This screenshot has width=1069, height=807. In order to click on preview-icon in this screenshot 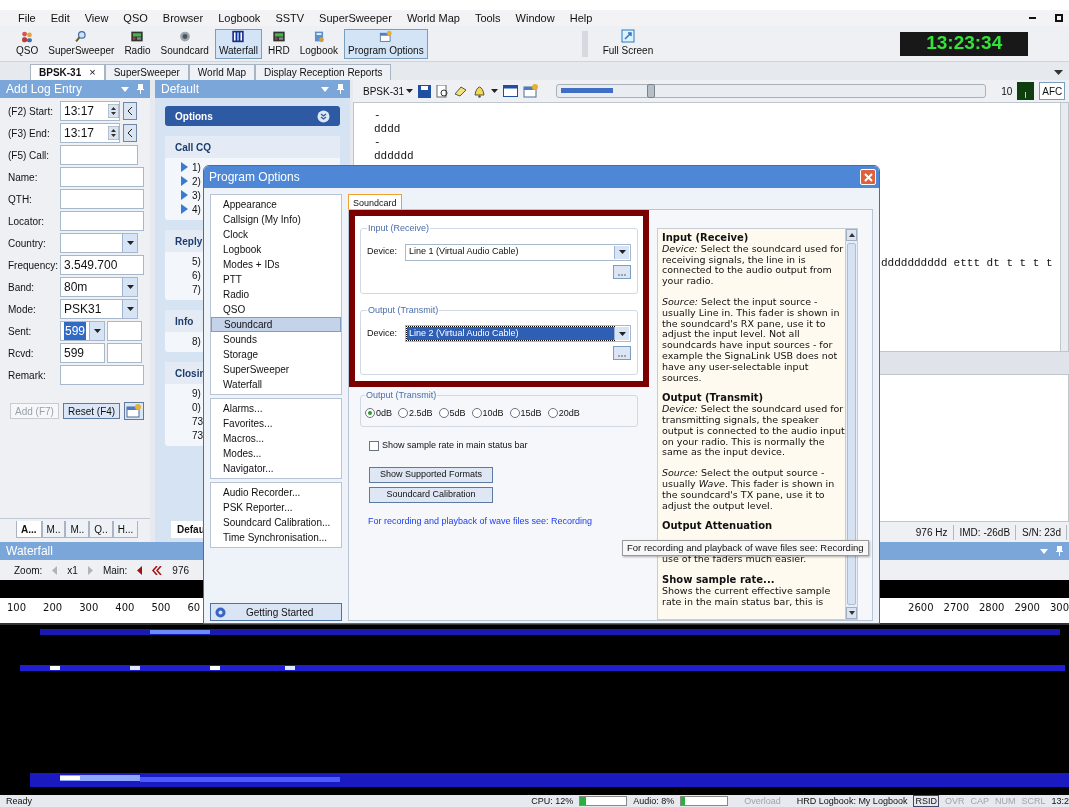, I will do `click(443, 91)`.